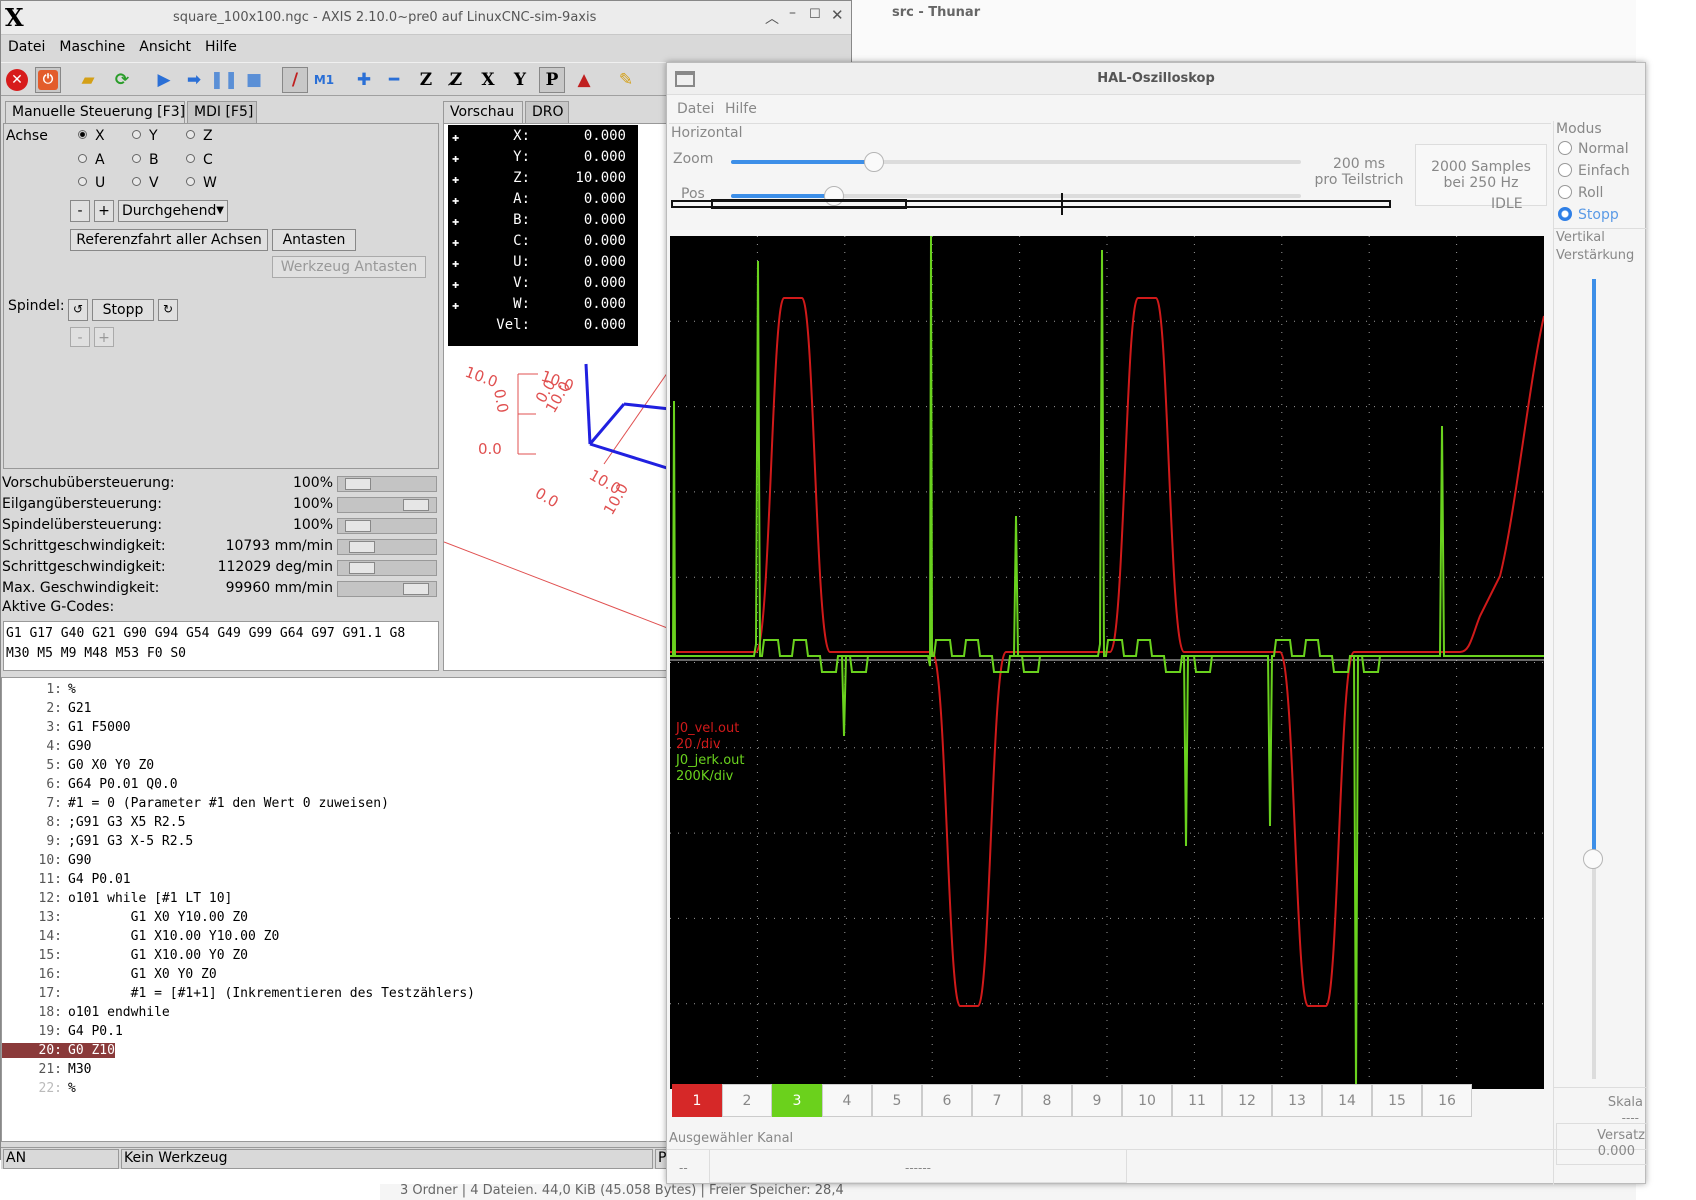  I want to click on code-line: 13: G1 X0 Y10.00 Z0, so click(125, 919).